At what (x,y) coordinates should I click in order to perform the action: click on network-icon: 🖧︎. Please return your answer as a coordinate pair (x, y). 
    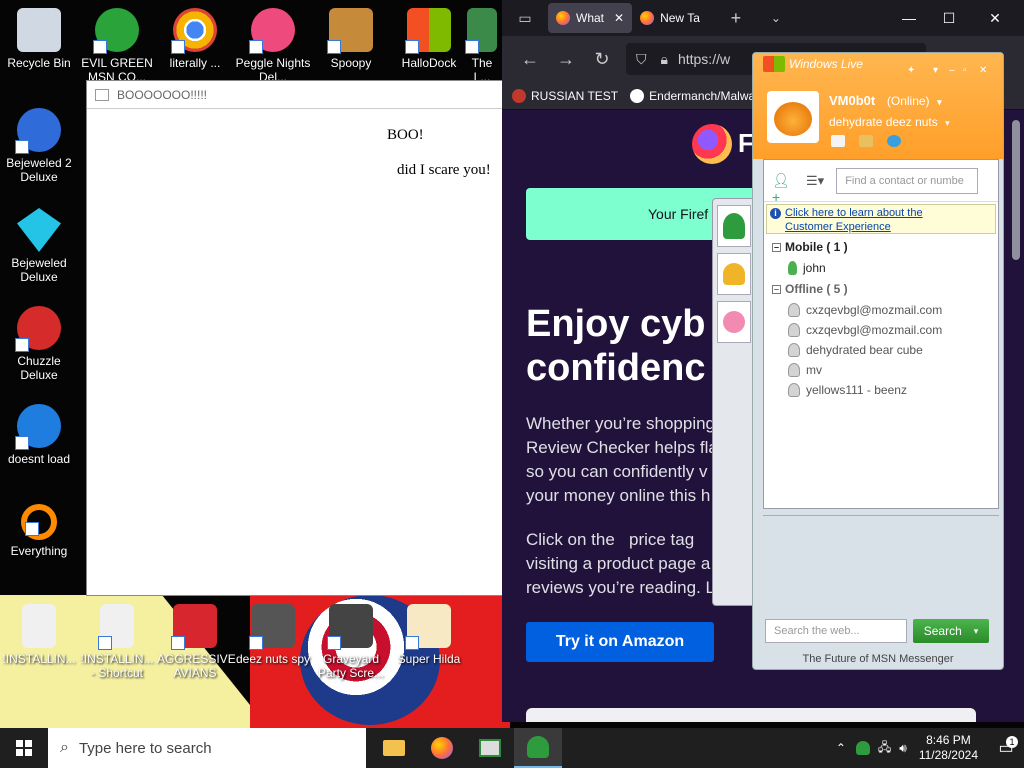
    Looking at the image, I should click on (884, 748).